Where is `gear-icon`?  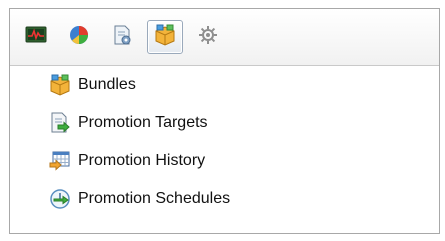
gear-icon is located at coordinates (208, 37).